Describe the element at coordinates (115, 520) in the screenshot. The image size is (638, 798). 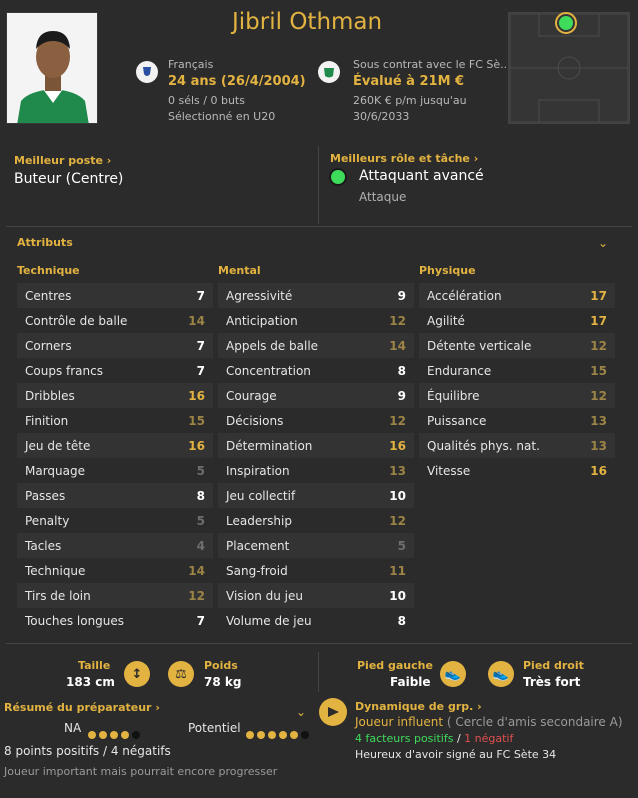
I see `attr-row: Penalty 5` at that location.